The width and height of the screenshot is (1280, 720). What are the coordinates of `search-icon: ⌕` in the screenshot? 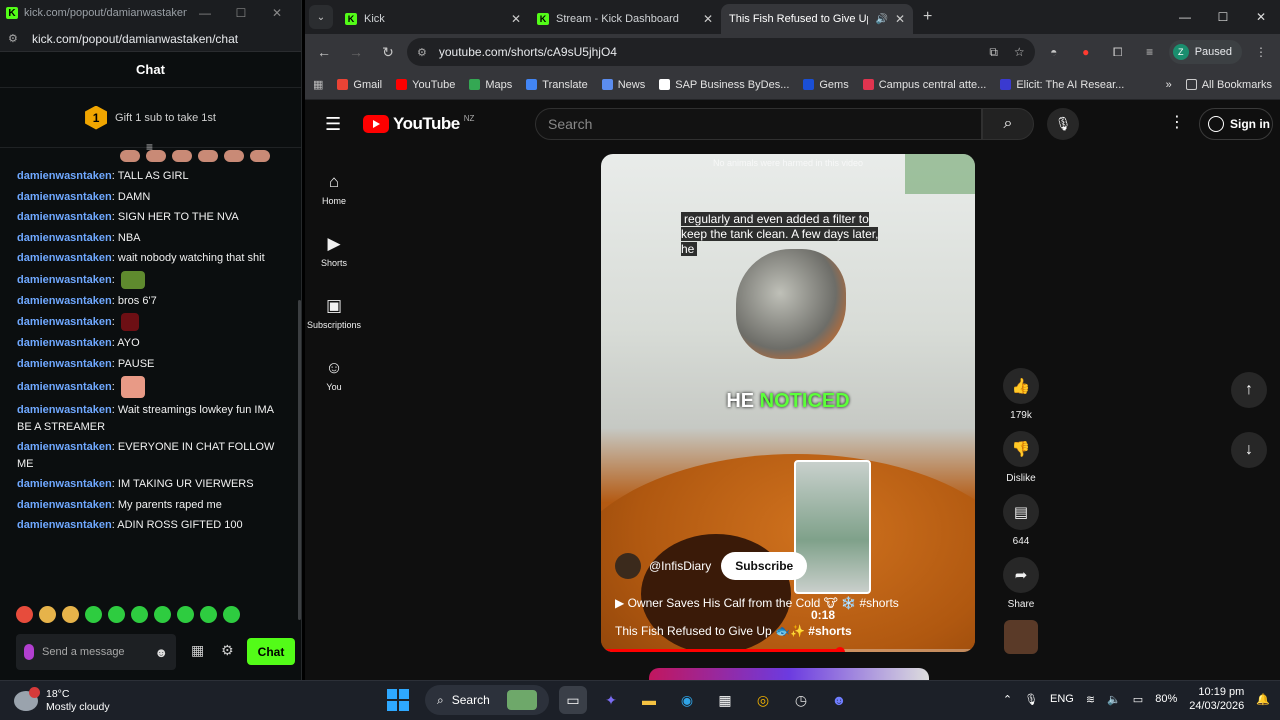 It's located at (1008, 124).